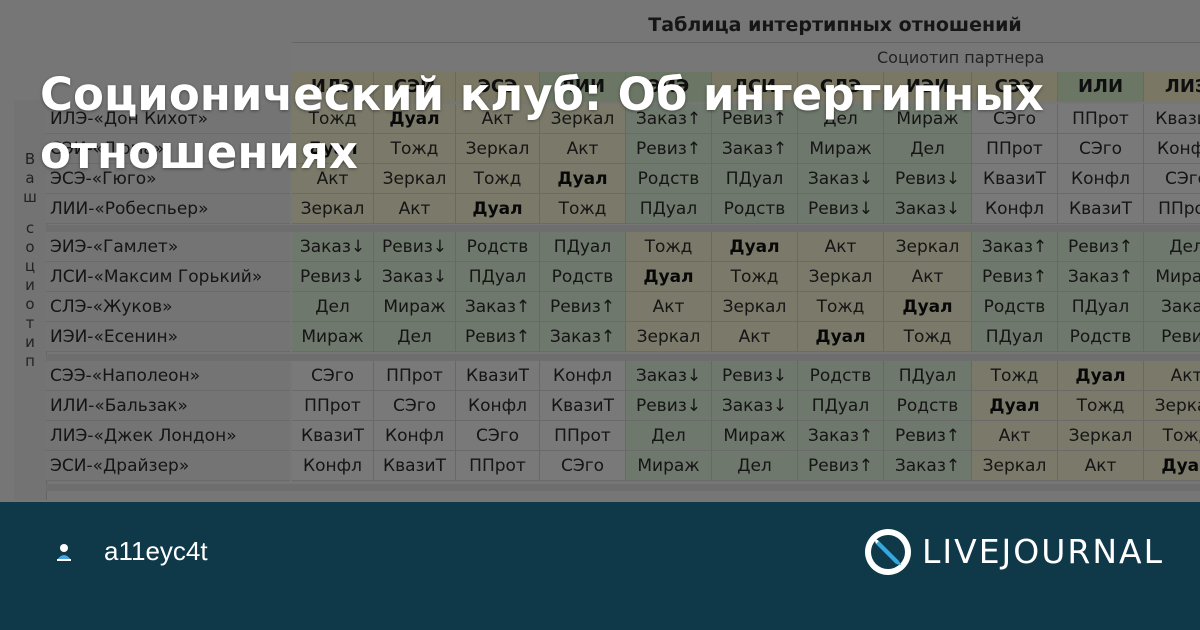  I want to click on author-username: a11eyc4t, so click(156, 551).